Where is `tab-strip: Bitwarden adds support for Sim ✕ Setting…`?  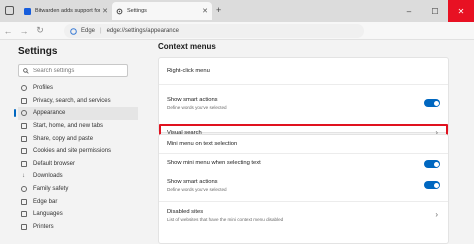 tab-strip: Bitwarden adds support for Sim ✕ Setting… is located at coordinates (237, 11).